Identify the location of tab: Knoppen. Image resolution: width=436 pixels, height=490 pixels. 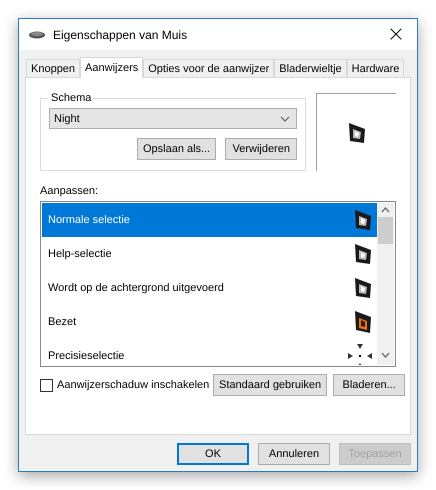
(53, 68).